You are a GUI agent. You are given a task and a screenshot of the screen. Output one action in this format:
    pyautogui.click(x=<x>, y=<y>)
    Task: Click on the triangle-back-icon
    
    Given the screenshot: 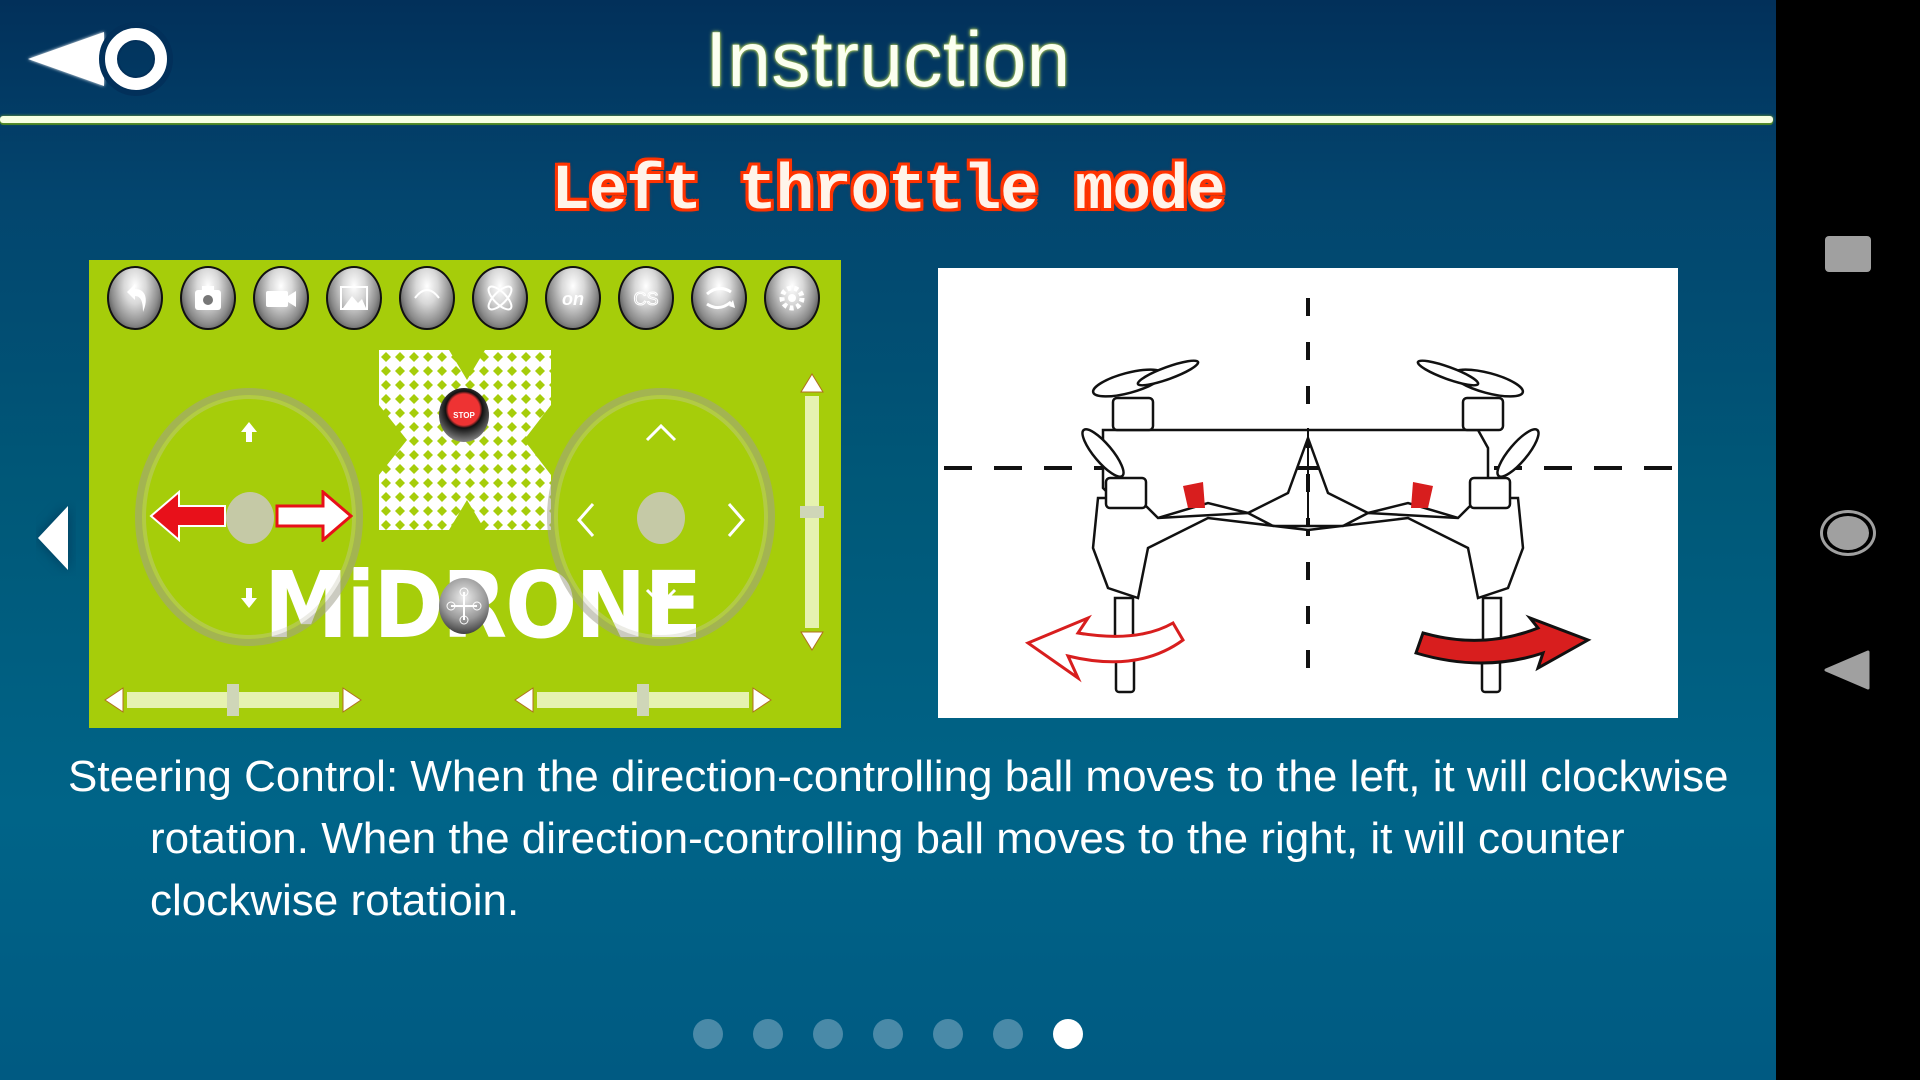 What is the action you would take?
    pyautogui.click(x=1848, y=670)
    